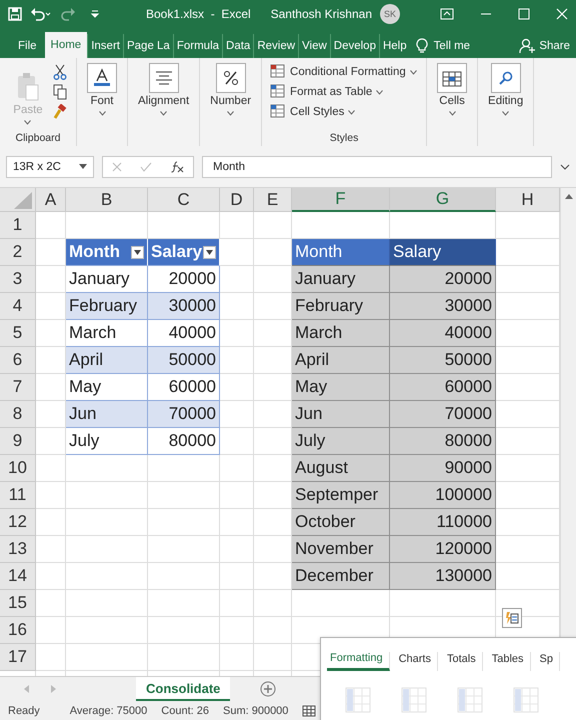  I want to click on column-header: E, so click(273, 200).